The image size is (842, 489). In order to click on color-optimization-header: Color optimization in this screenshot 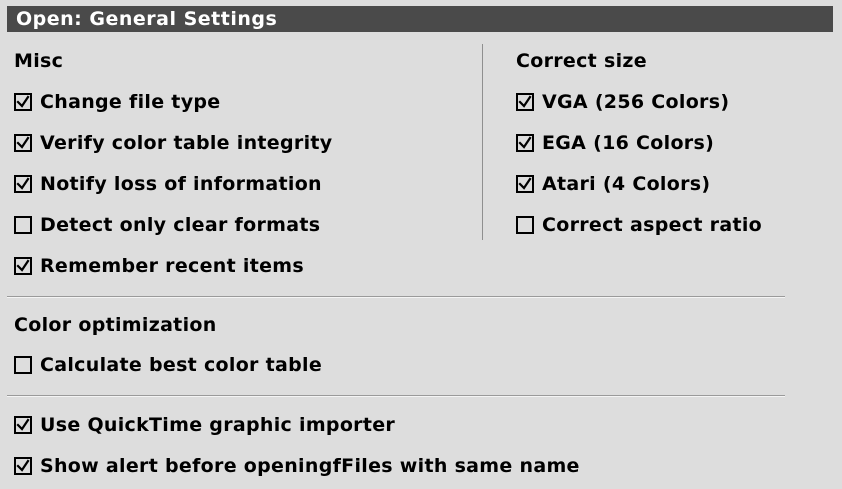, I will do `click(115, 325)`.